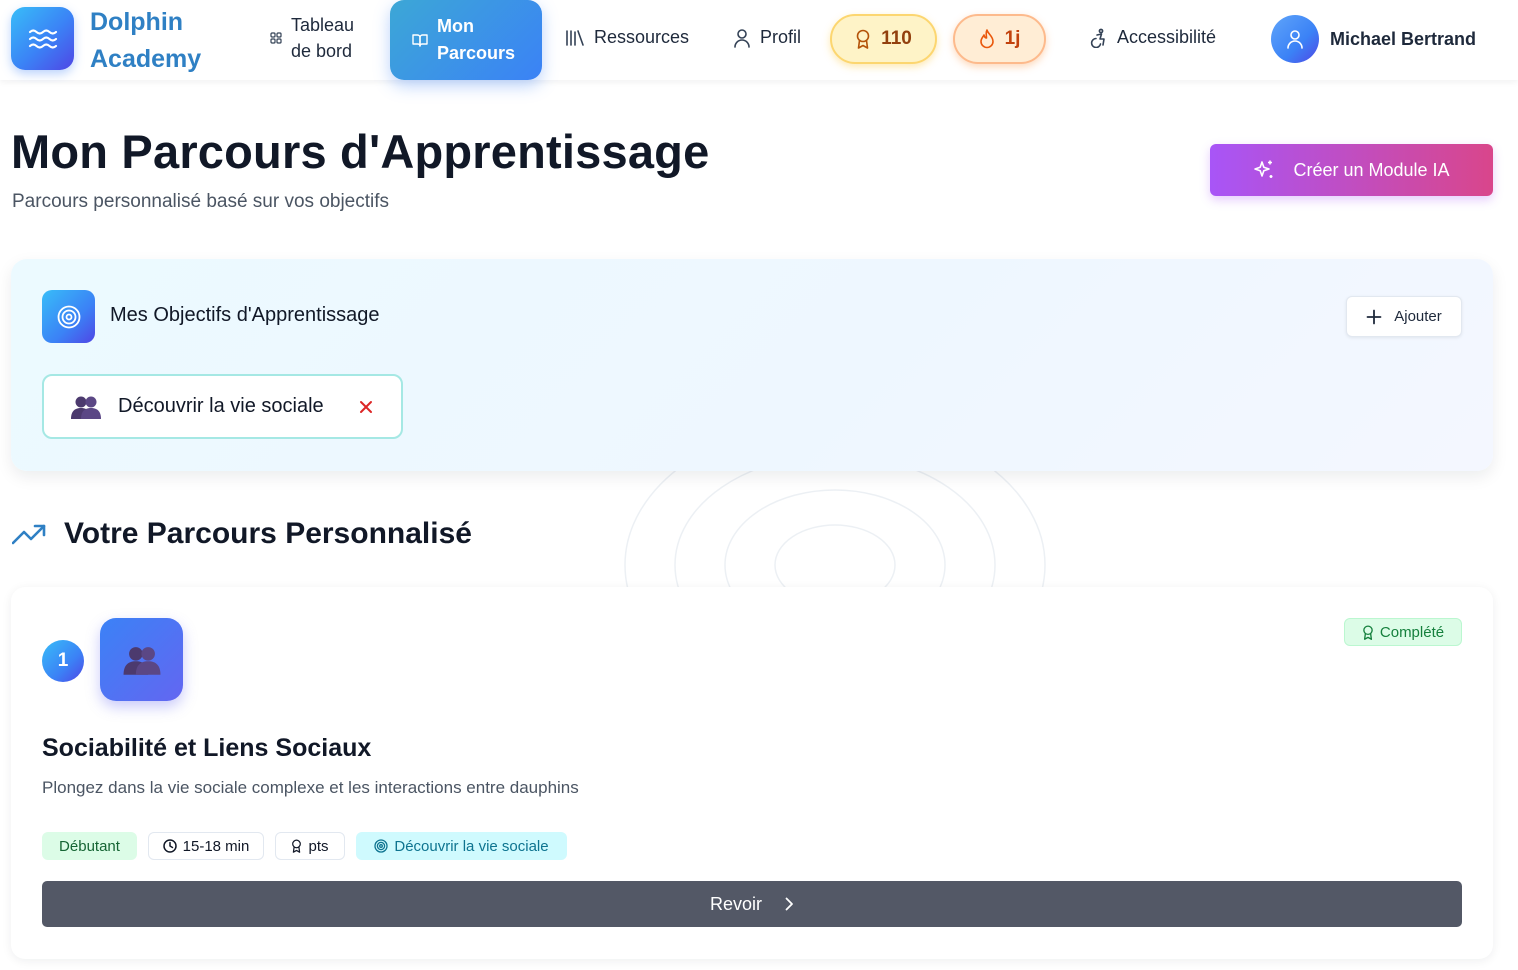  I want to click on grid-icon, so click(276, 38).